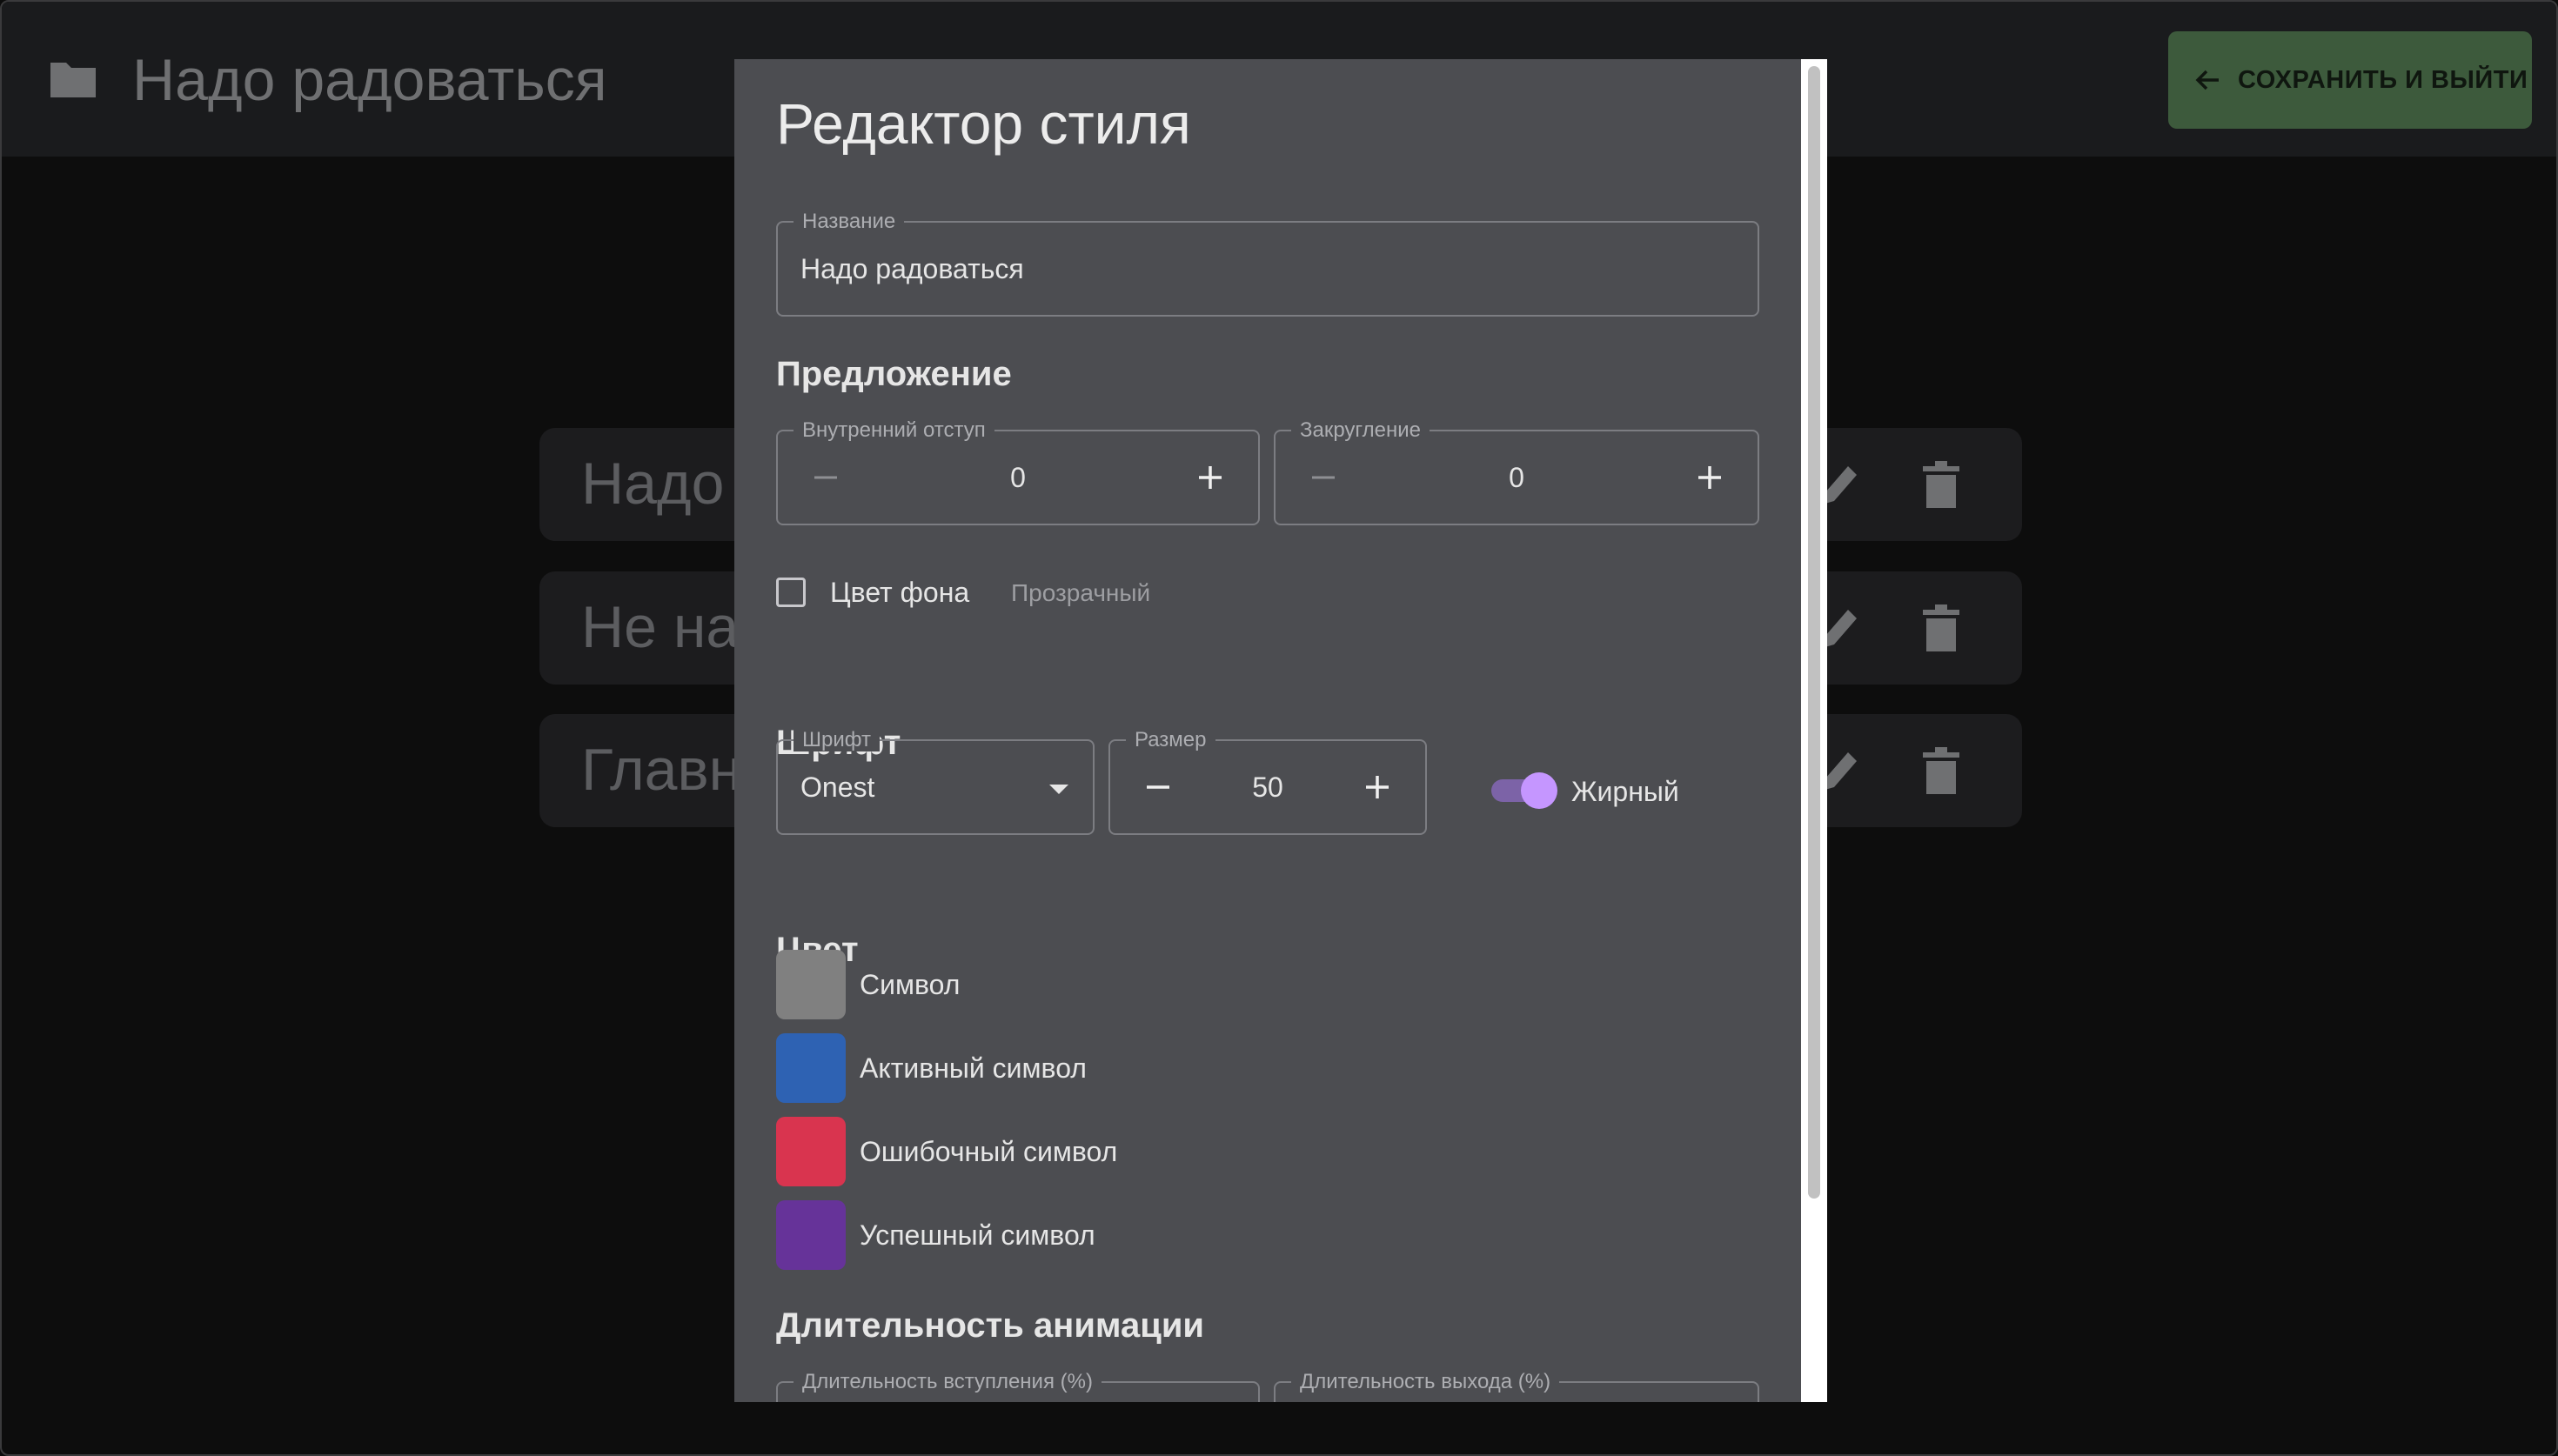 The width and height of the screenshot is (2558, 1456). I want to click on enter-duration-field: Длительность вступления (%), so click(1018, 1386).